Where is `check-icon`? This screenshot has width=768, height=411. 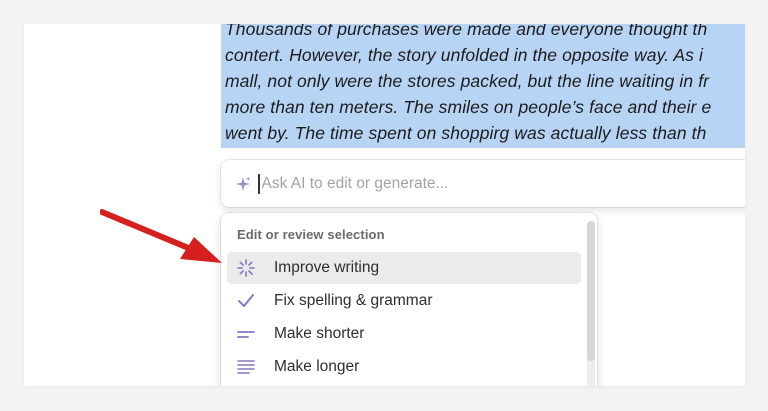 check-icon is located at coordinates (246, 301).